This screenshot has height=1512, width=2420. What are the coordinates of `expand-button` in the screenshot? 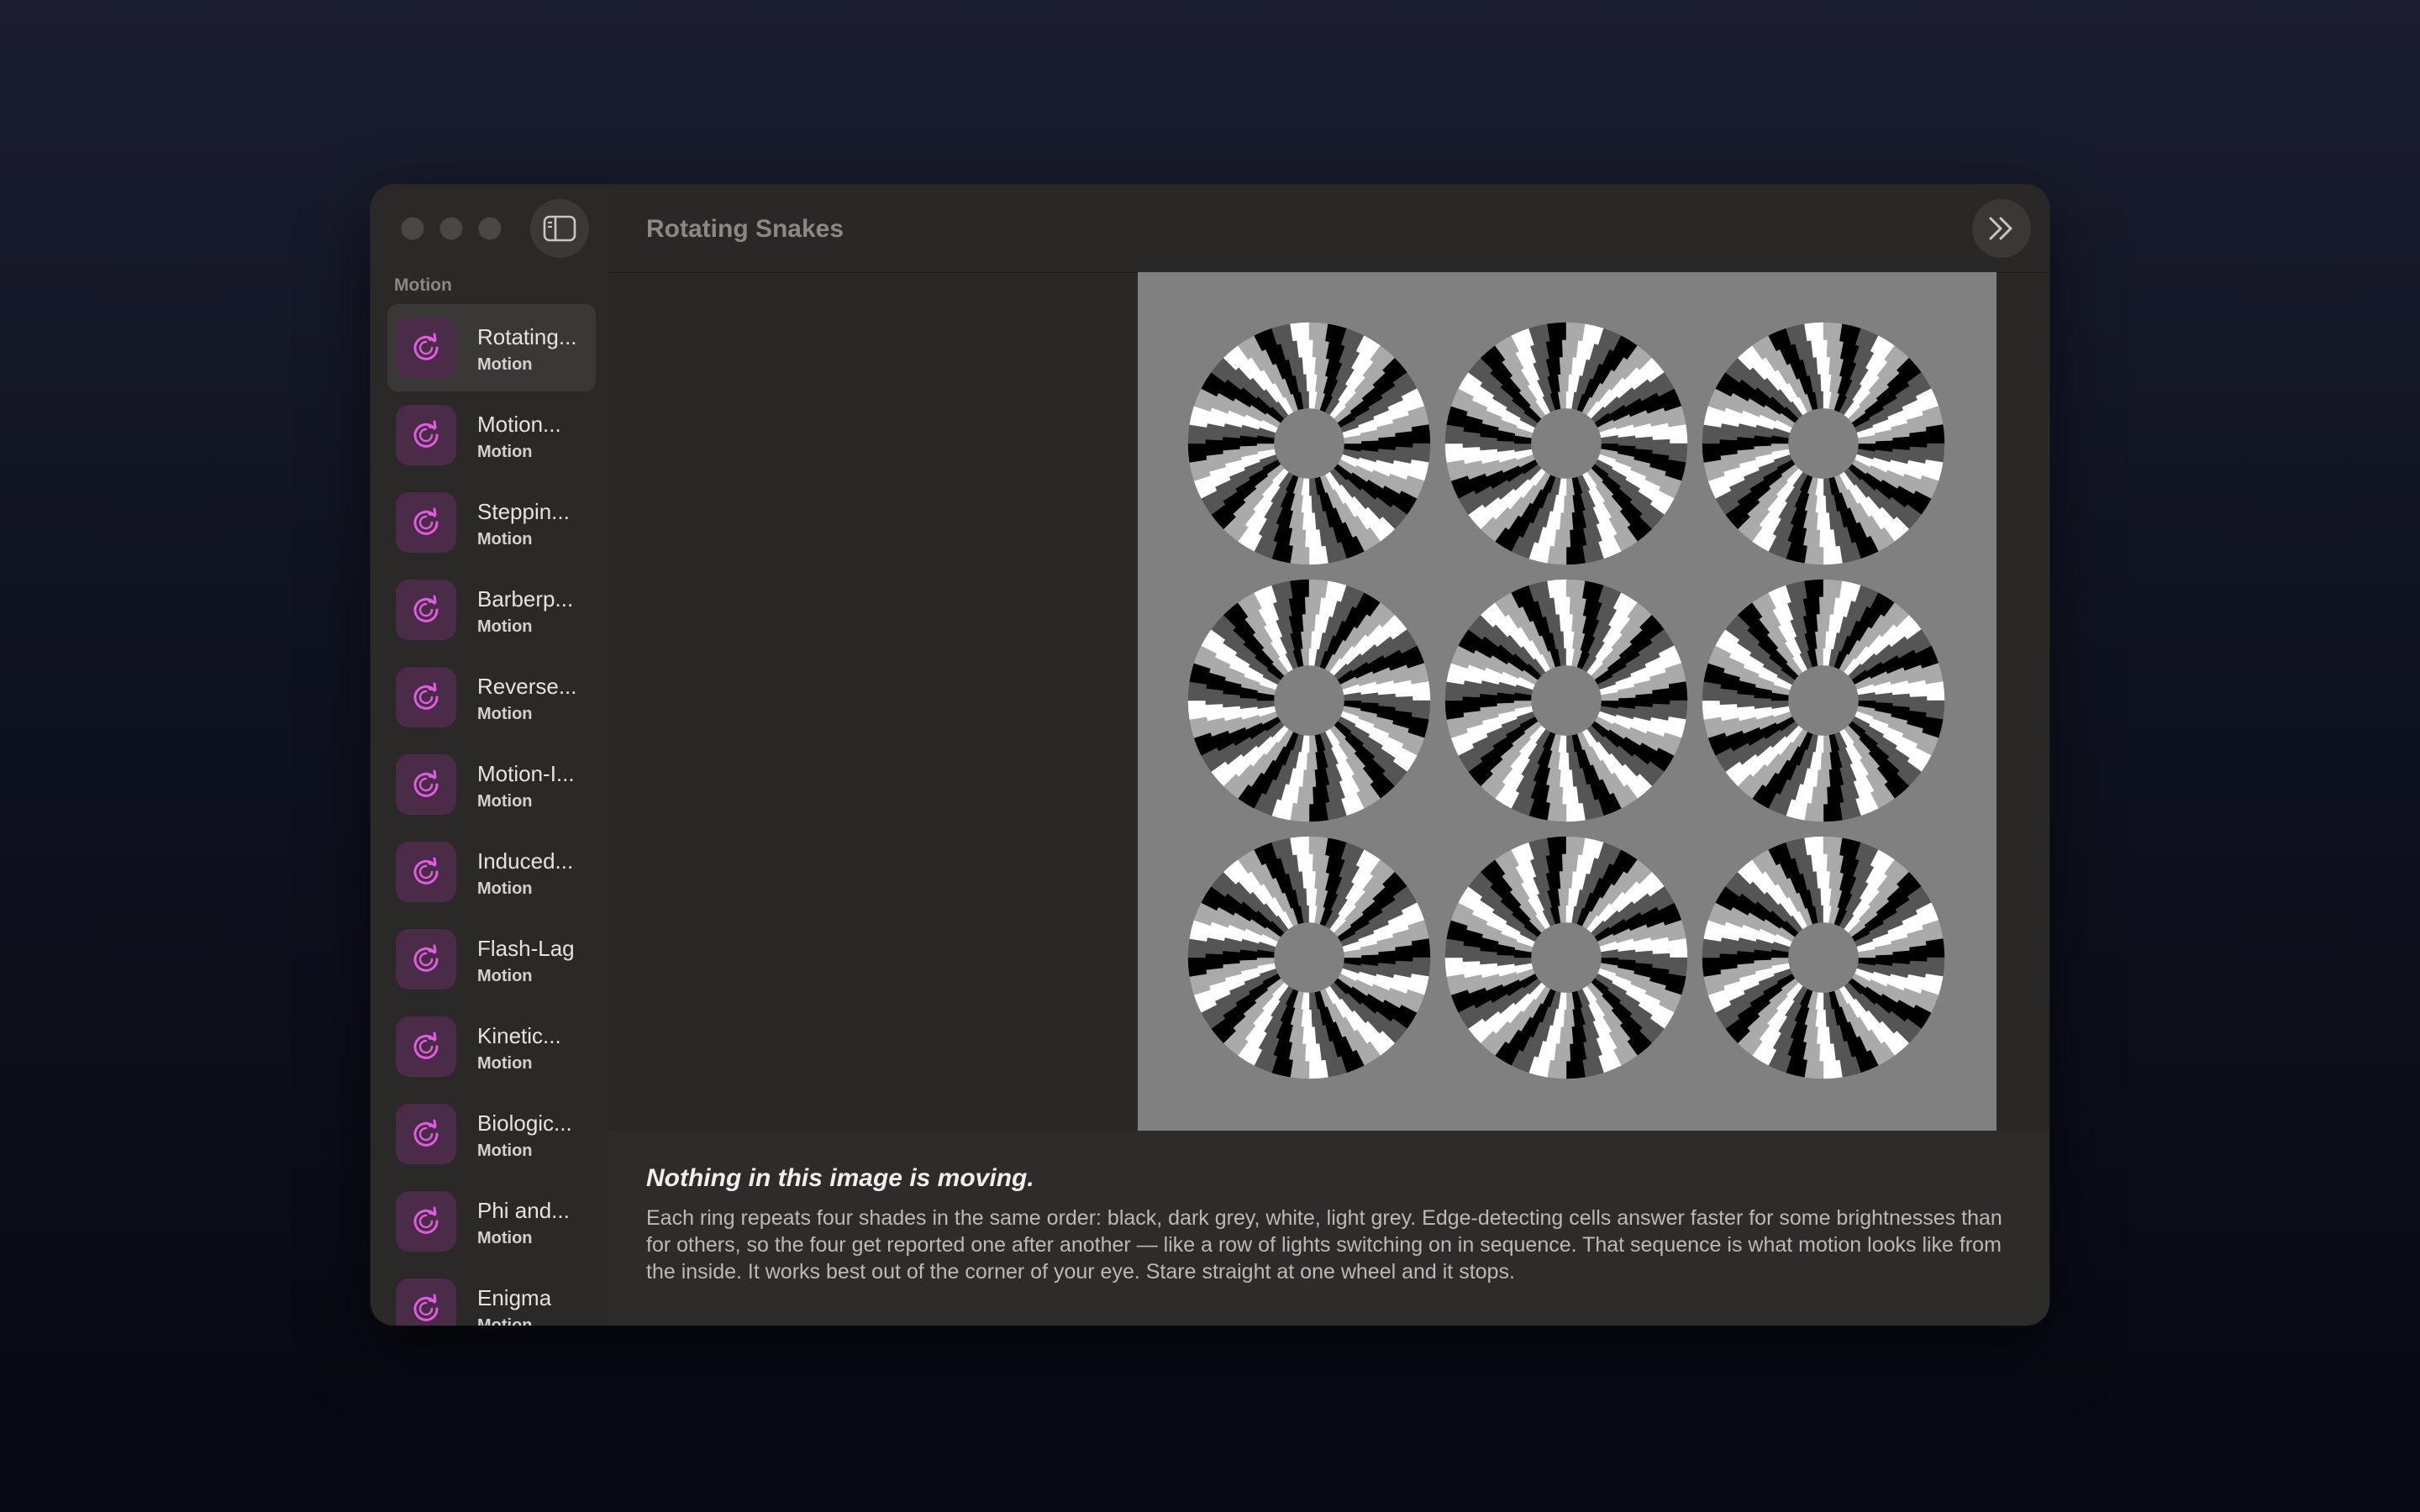 It's located at (2001, 228).